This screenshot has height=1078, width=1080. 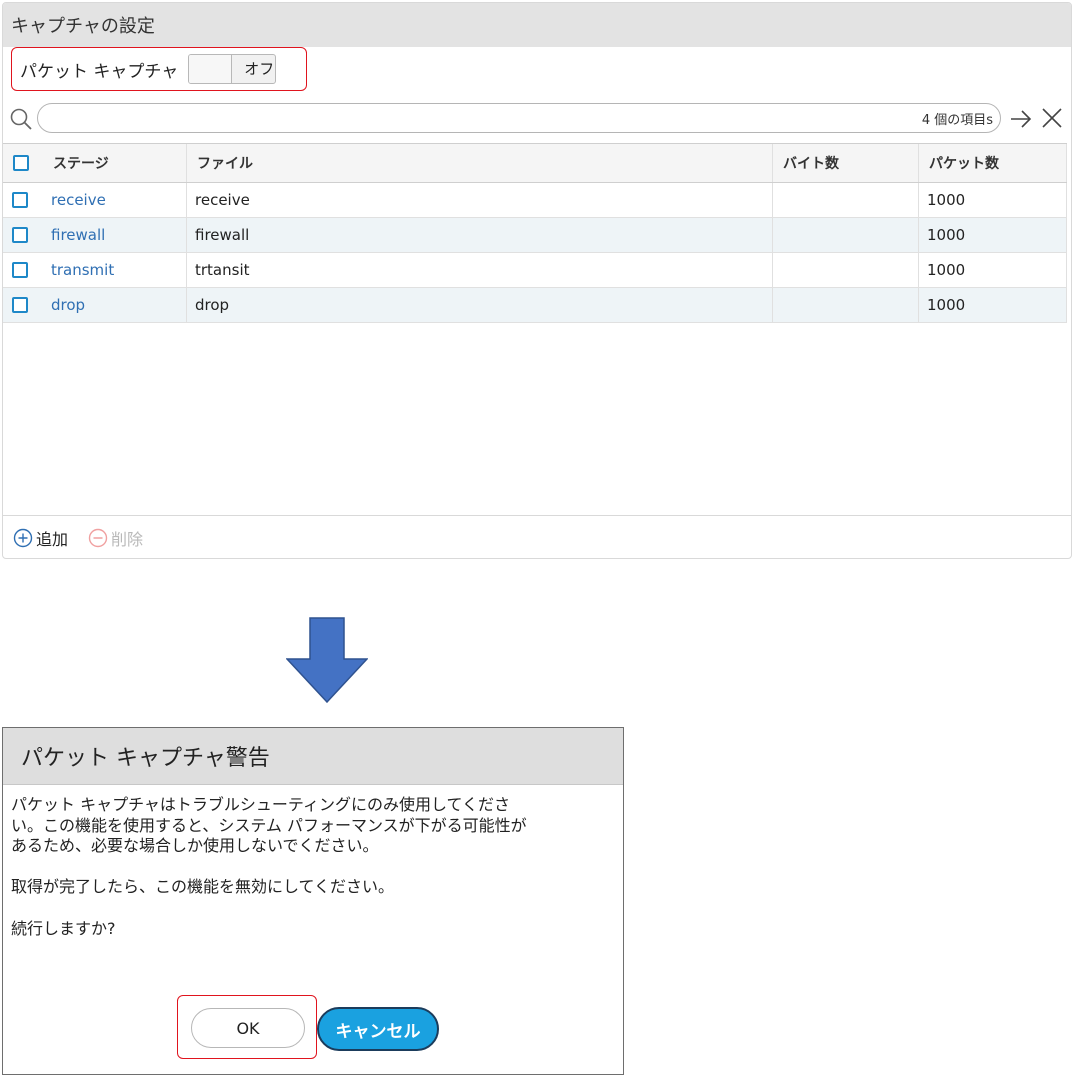 I want to click on stage-link: firewall, so click(x=115, y=235).